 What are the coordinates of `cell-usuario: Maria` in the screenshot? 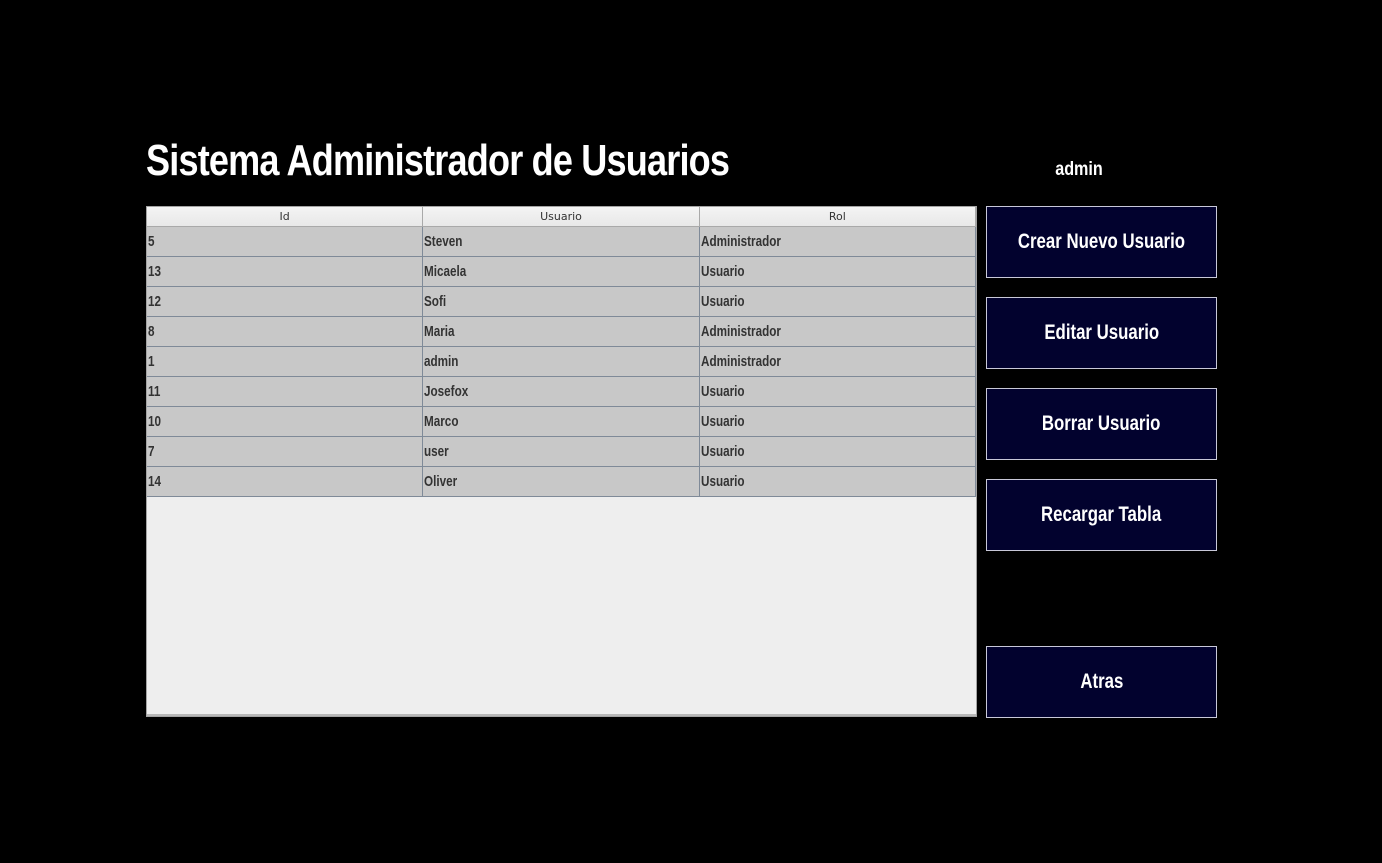 It's located at (561, 332).